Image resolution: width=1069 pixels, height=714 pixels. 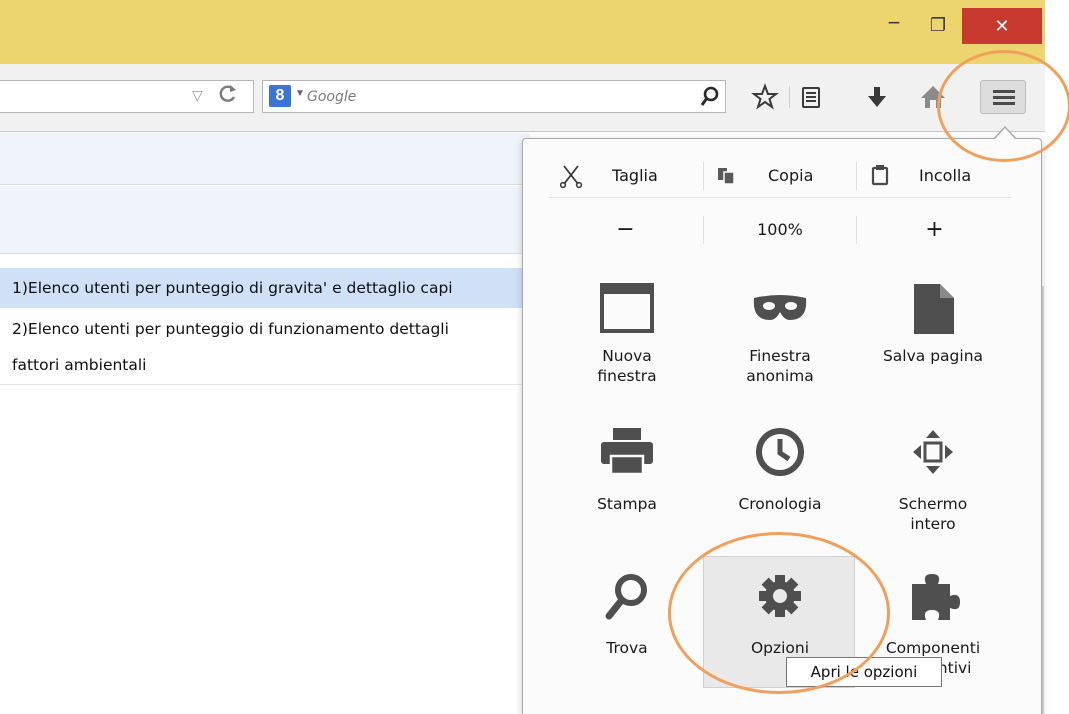 What do you see at coordinates (300, 93) in the screenshot?
I see `search-engine-dropdown-icon: ▼` at bounding box center [300, 93].